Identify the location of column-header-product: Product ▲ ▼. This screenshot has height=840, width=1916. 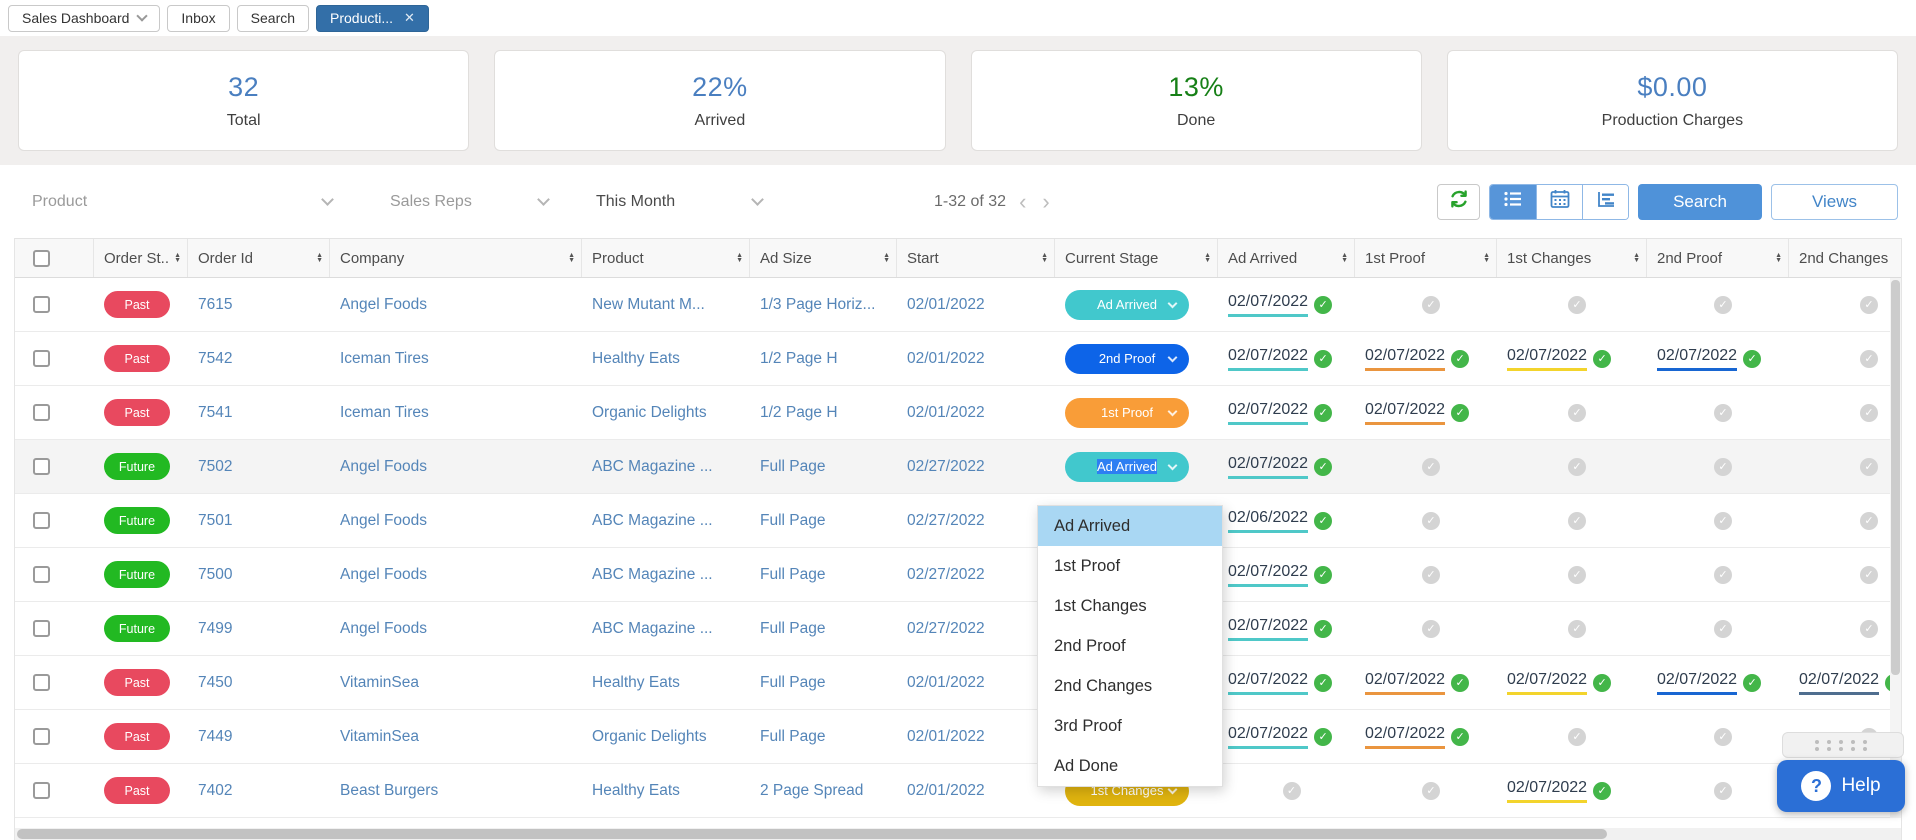
(666, 258).